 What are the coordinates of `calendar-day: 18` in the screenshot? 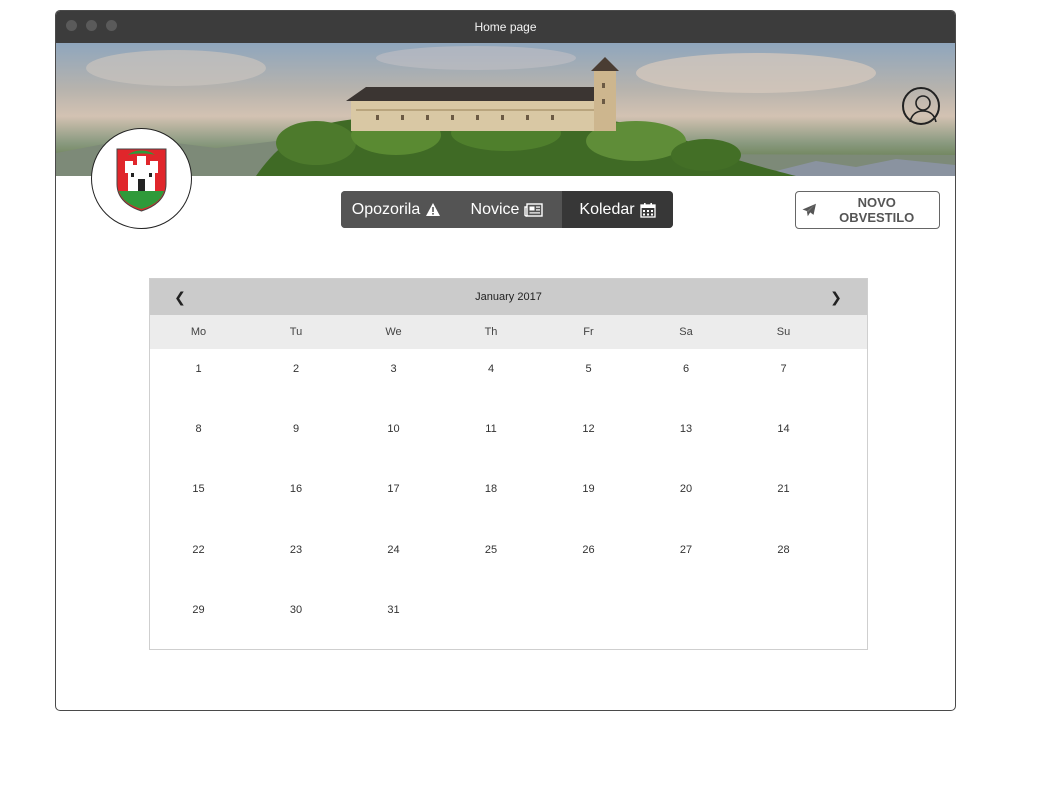 It's located at (491, 489).